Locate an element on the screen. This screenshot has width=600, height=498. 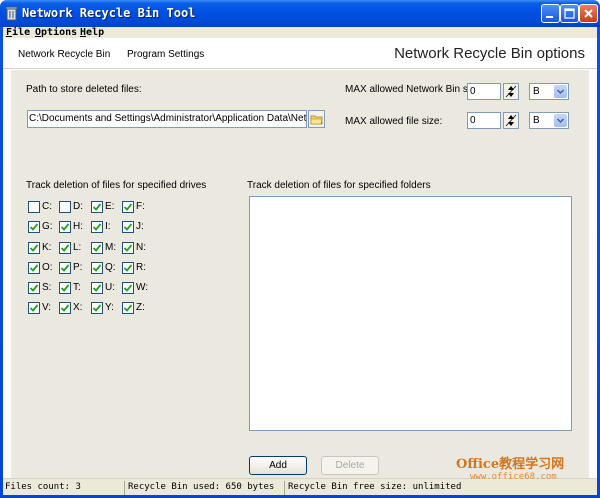
spin-arrows-icon is located at coordinates (511, 91).